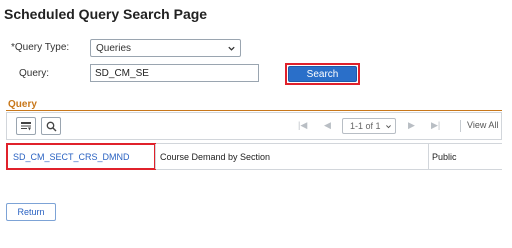 The image size is (512, 248). I want to click on personalize-grid-button, so click(26, 126).